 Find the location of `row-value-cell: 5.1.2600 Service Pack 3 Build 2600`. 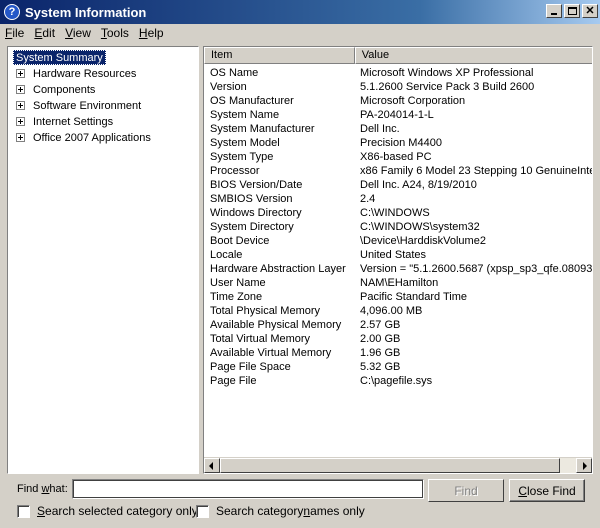

row-value-cell: 5.1.2600 Service Pack 3 Build 2600 is located at coordinates (447, 87).